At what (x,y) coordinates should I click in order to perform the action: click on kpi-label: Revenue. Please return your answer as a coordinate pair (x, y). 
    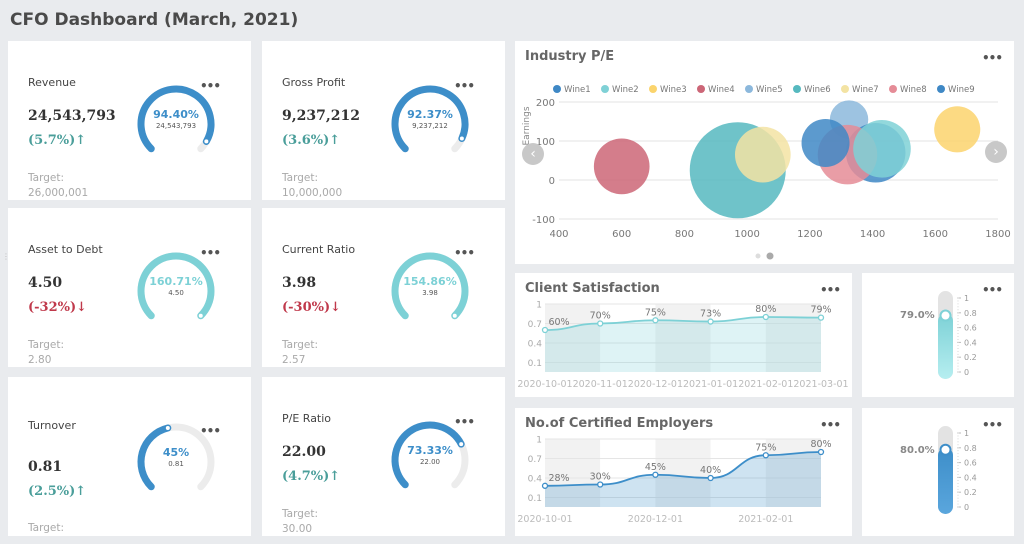
    Looking at the image, I should click on (52, 82).